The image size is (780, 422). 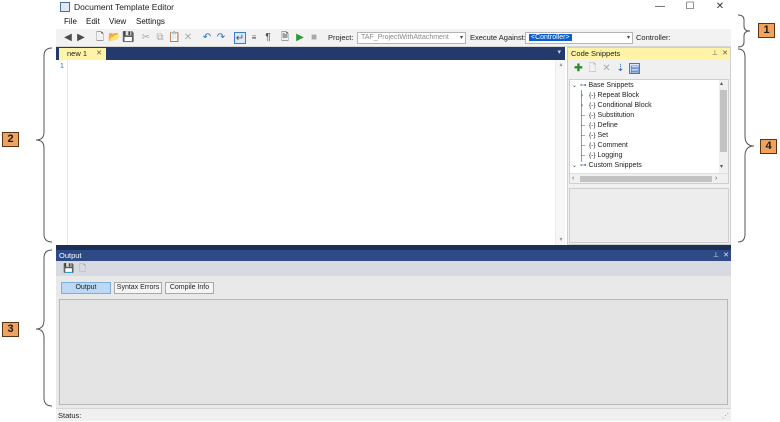 What do you see at coordinates (768, 146) in the screenshot?
I see `callout-4: 4` at bounding box center [768, 146].